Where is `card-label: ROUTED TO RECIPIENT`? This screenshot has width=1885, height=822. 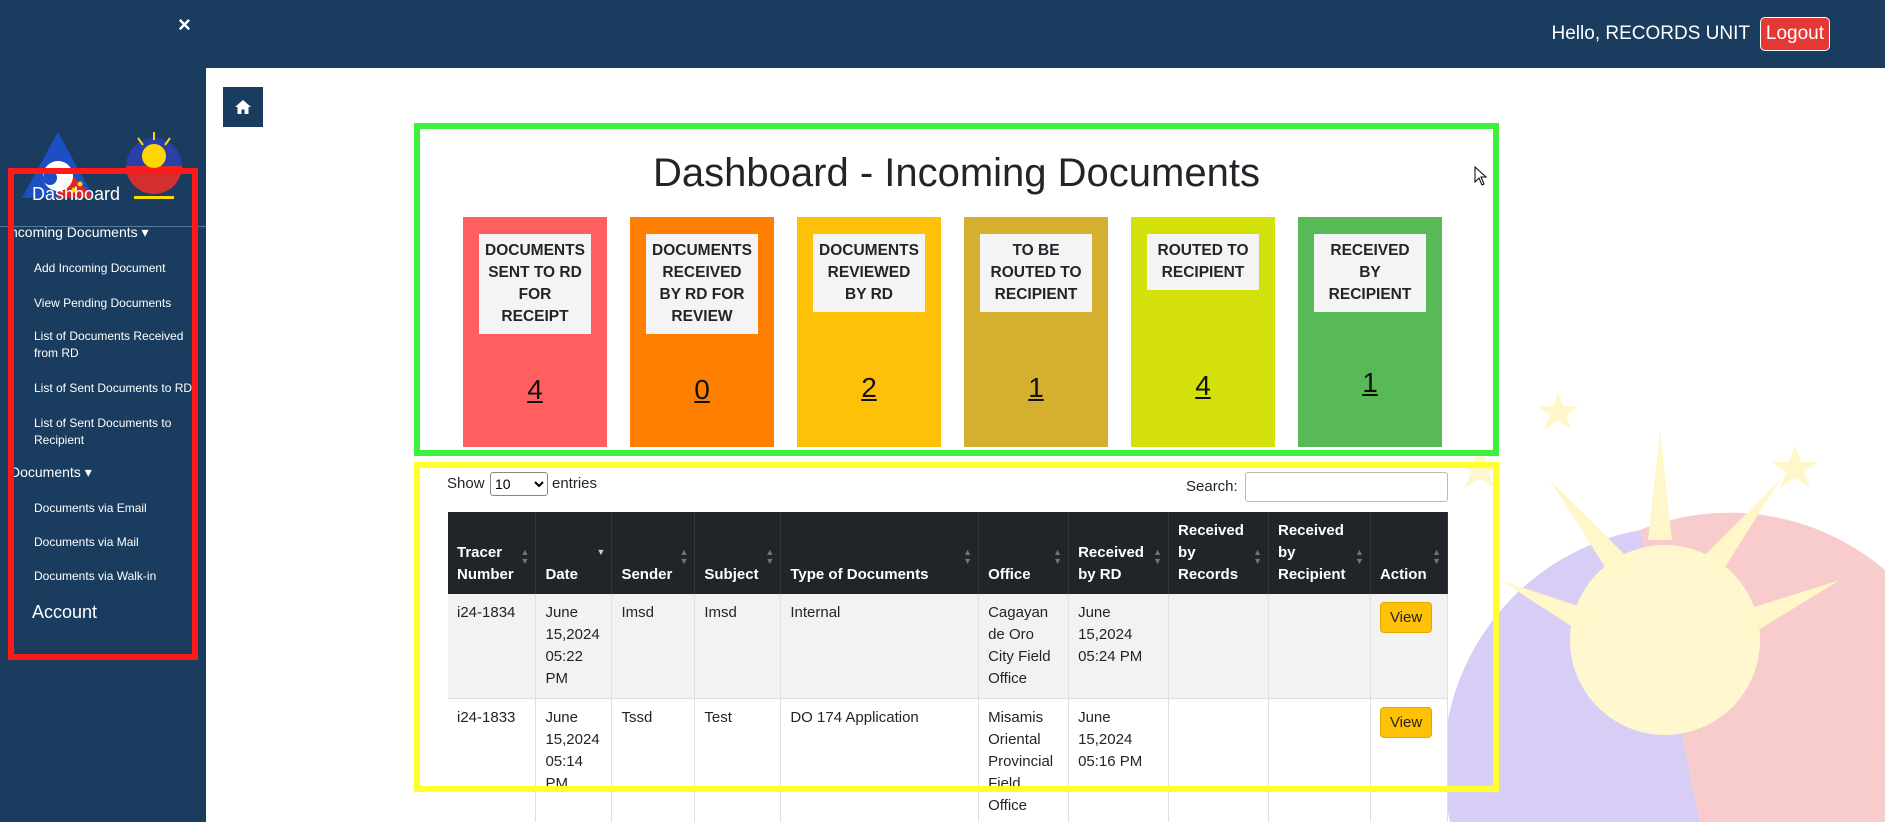 card-label: ROUTED TO RECIPIENT is located at coordinates (1203, 262).